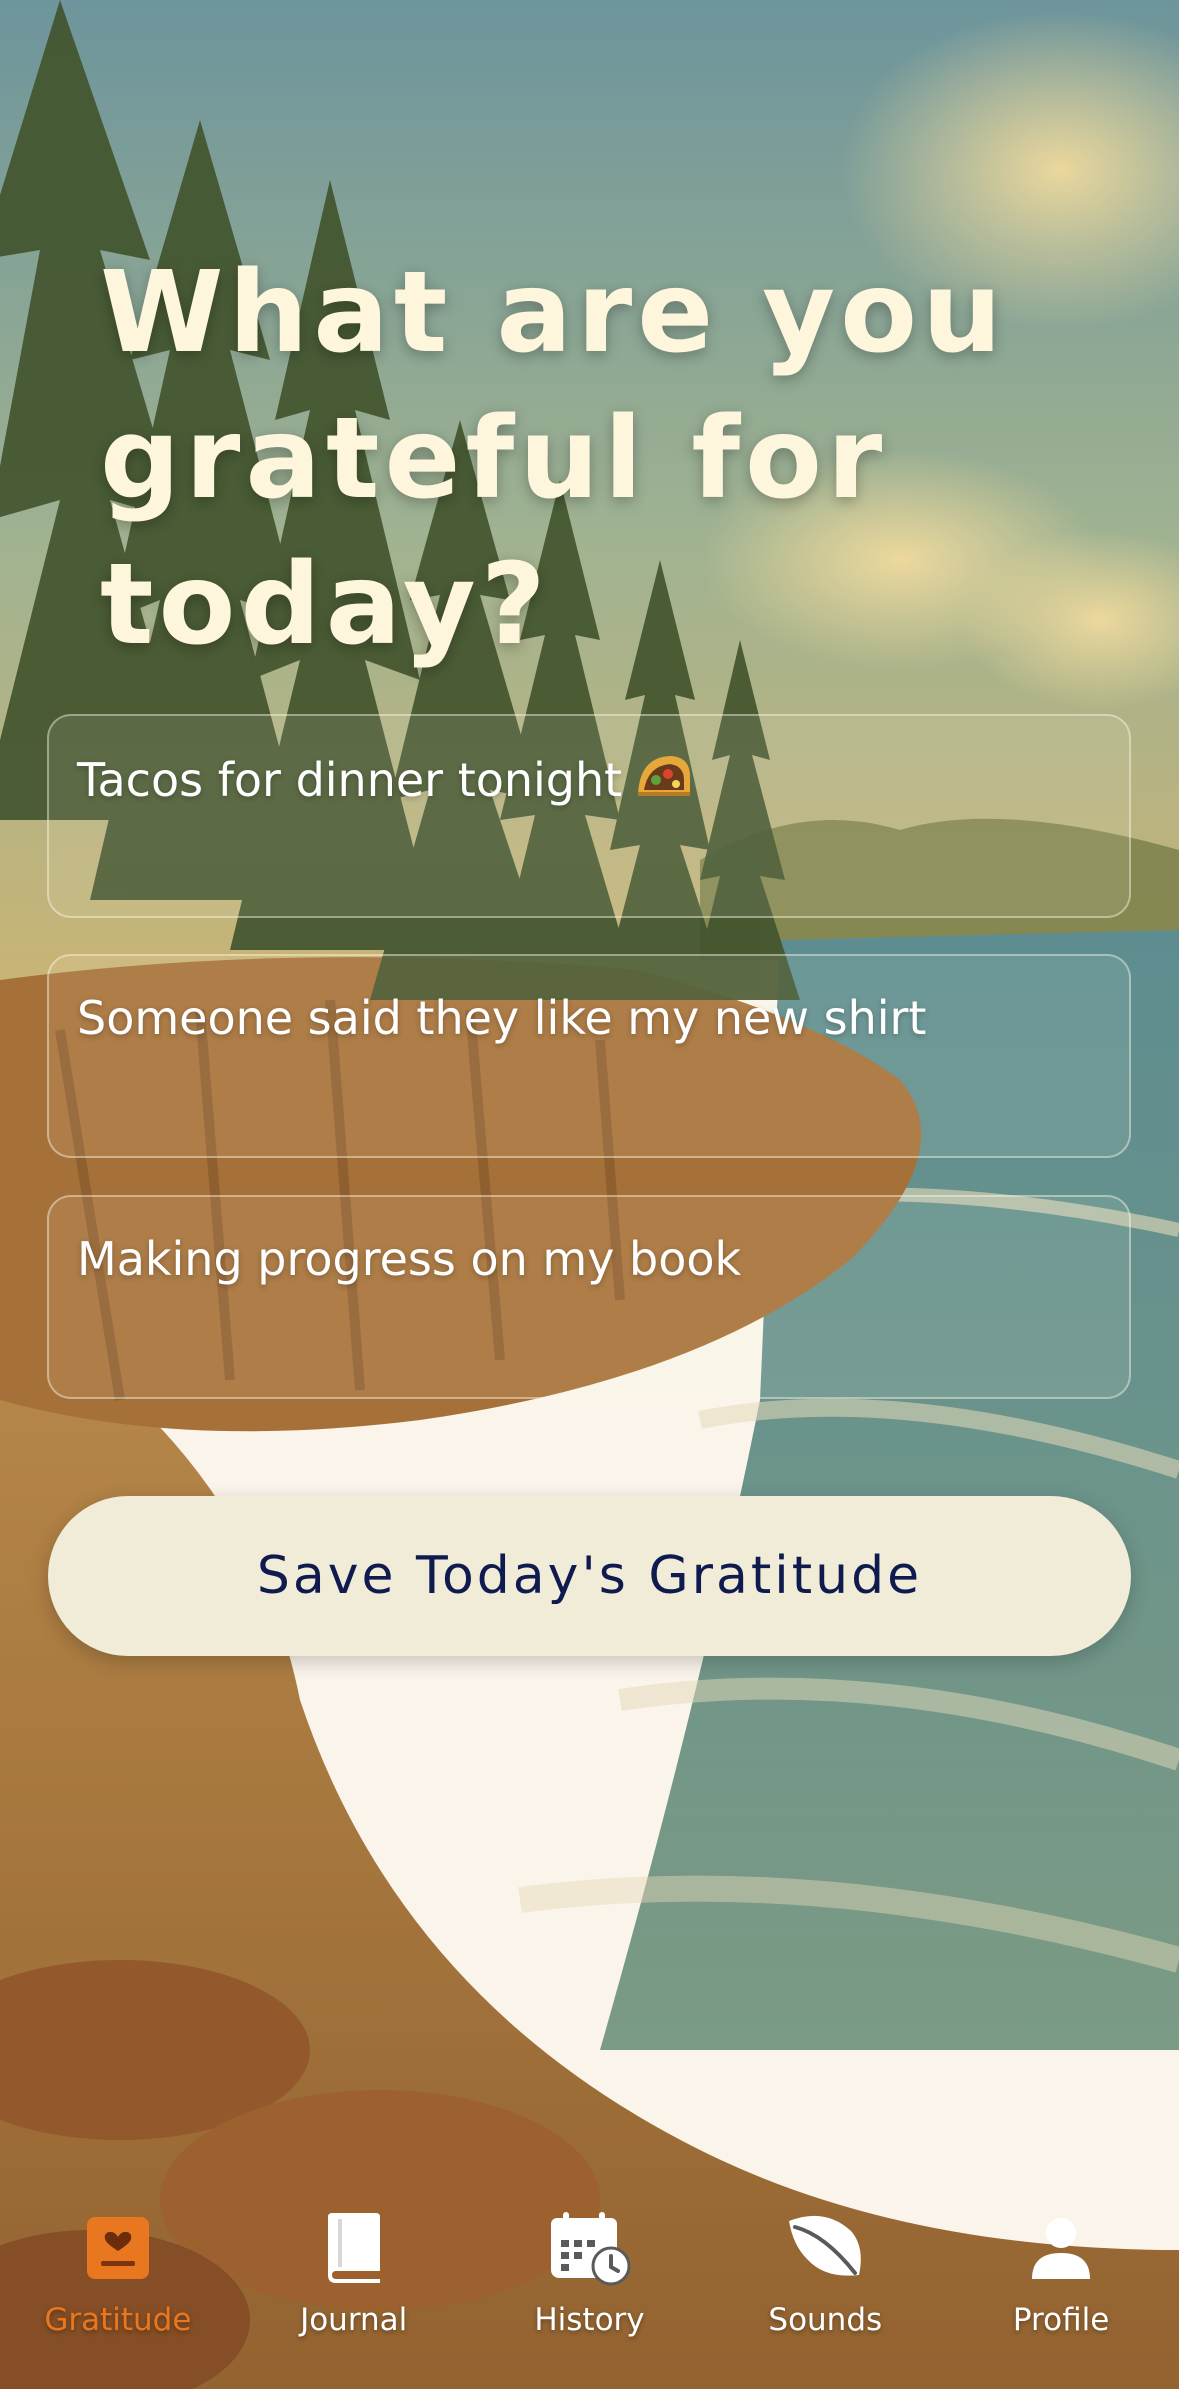 The width and height of the screenshot is (1179, 2389). What do you see at coordinates (409, 1259) in the screenshot?
I see `entry-text: Making progress on my book` at bounding box center [409, 1259].